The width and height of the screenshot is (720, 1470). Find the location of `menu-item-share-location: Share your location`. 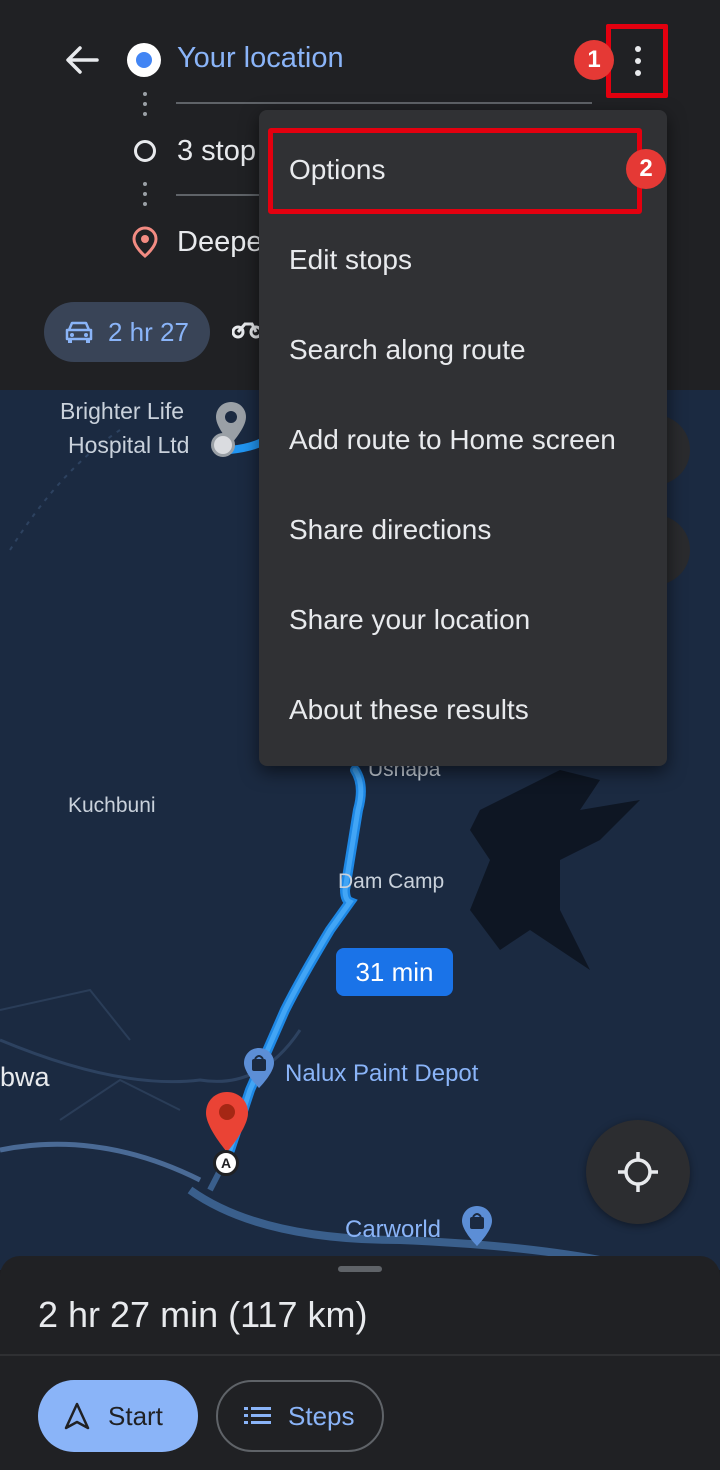

menu-item-share-location: Share your location is located at coordinates (409, 620).